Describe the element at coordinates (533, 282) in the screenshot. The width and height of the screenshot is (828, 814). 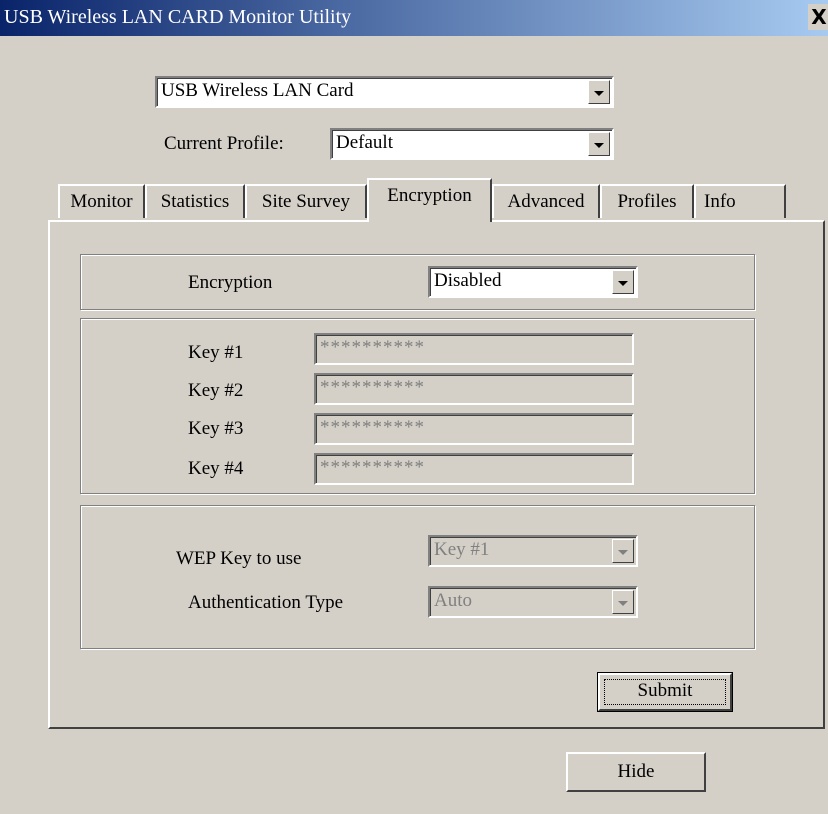
I see `encryption-select: Disabled` at that location.